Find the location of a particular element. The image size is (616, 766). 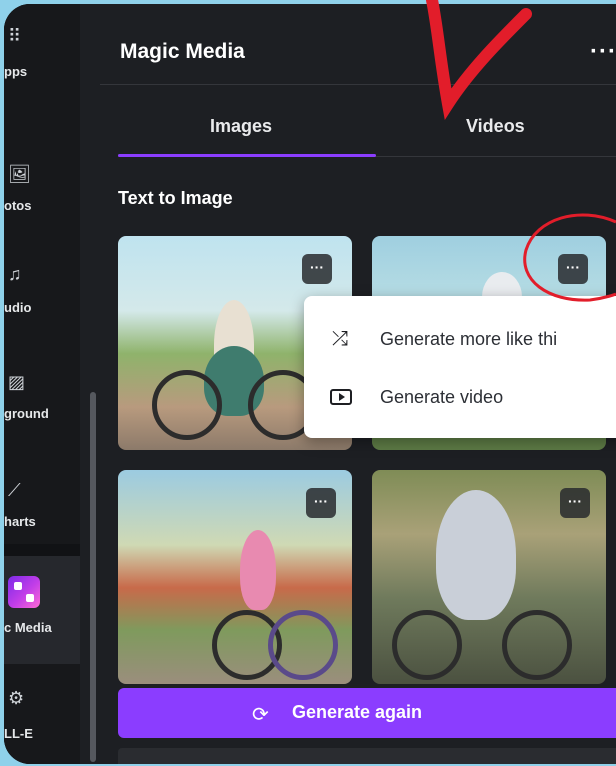

annotation-overlay is located at coordinates (521, 151).